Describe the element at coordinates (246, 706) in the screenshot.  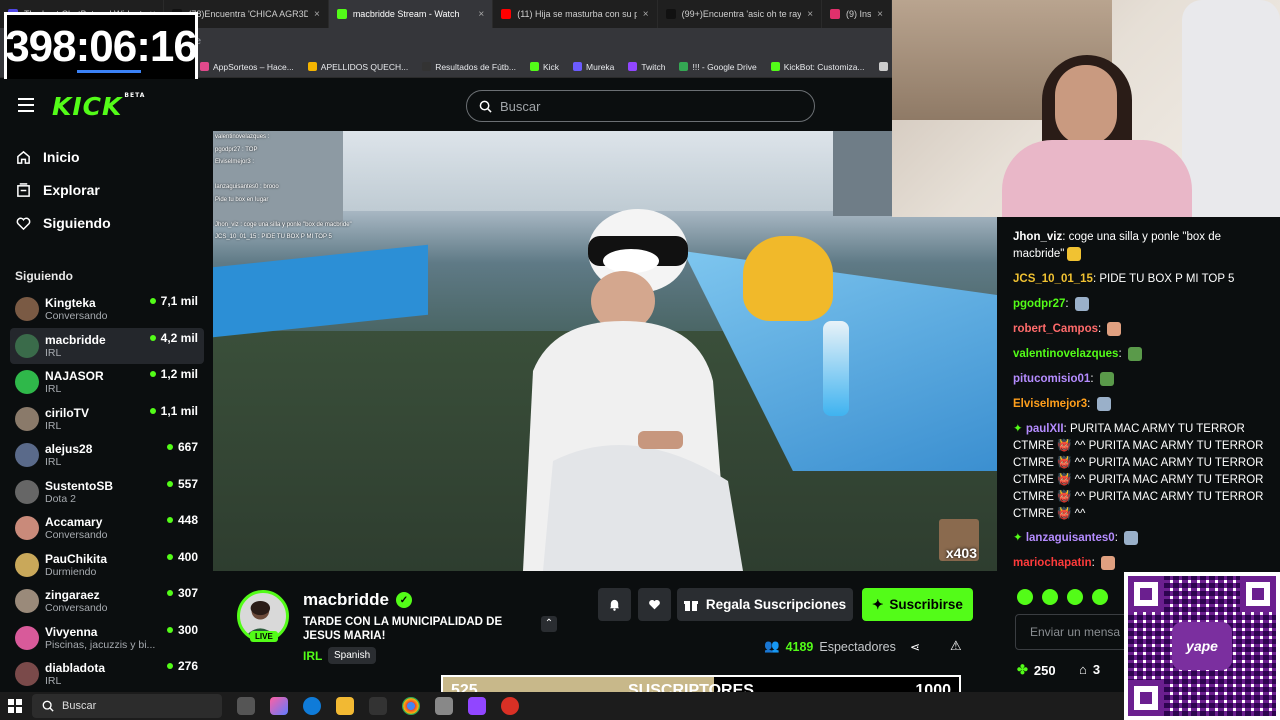
I see `task-view-icon` at that location.